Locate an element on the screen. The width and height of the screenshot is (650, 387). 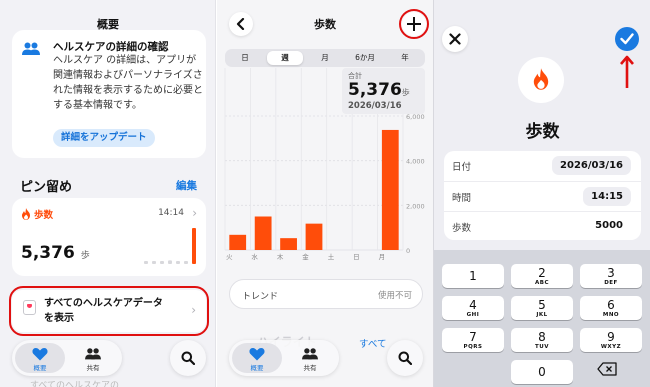
add-data-form: 日付 2026/03/16 時間 14:15 歩数 5000 is located at coordinates (542, 195).